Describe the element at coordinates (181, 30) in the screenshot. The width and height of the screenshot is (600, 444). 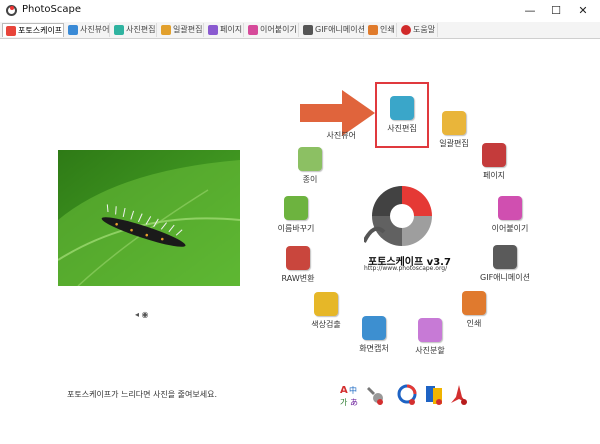
I see `tab-batch: 일괄편집` at that location.